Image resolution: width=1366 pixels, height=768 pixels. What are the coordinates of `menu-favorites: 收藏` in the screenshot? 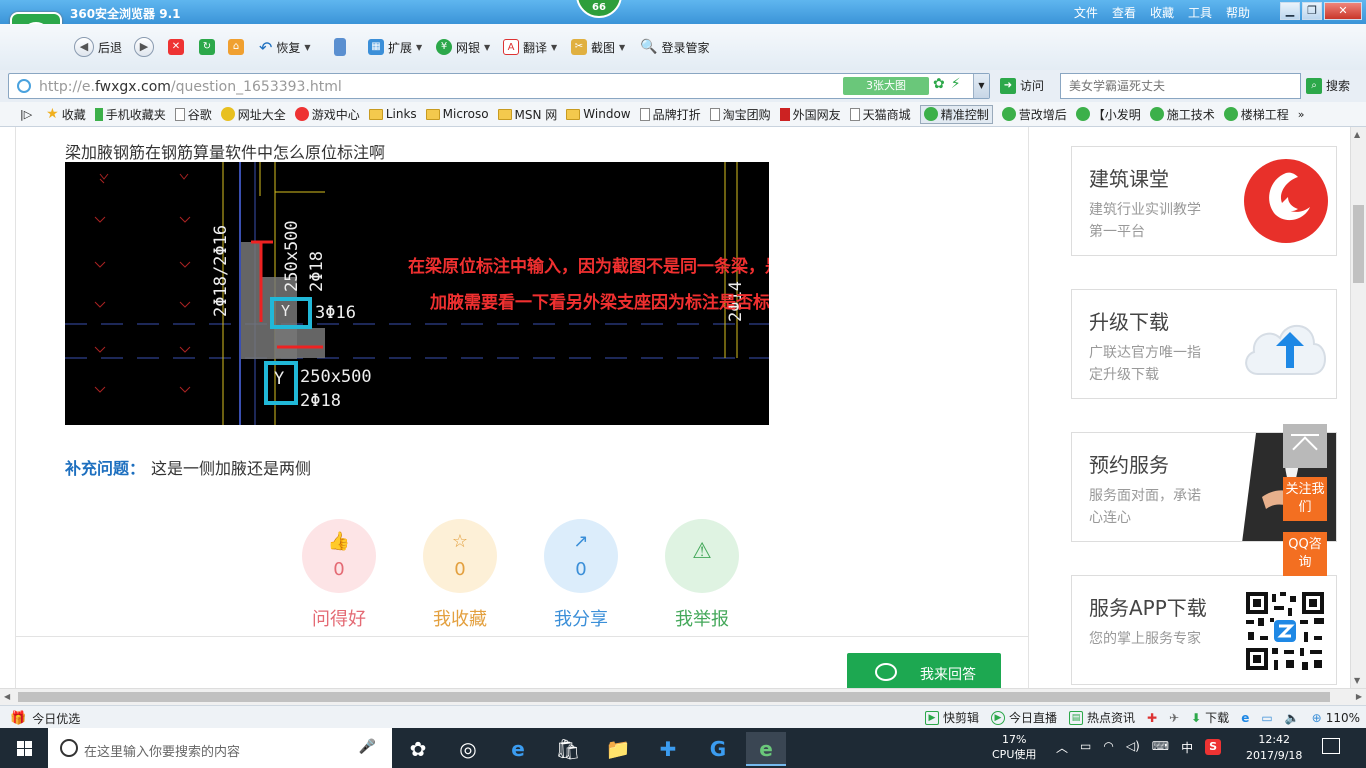 It's located at (1162, 12).